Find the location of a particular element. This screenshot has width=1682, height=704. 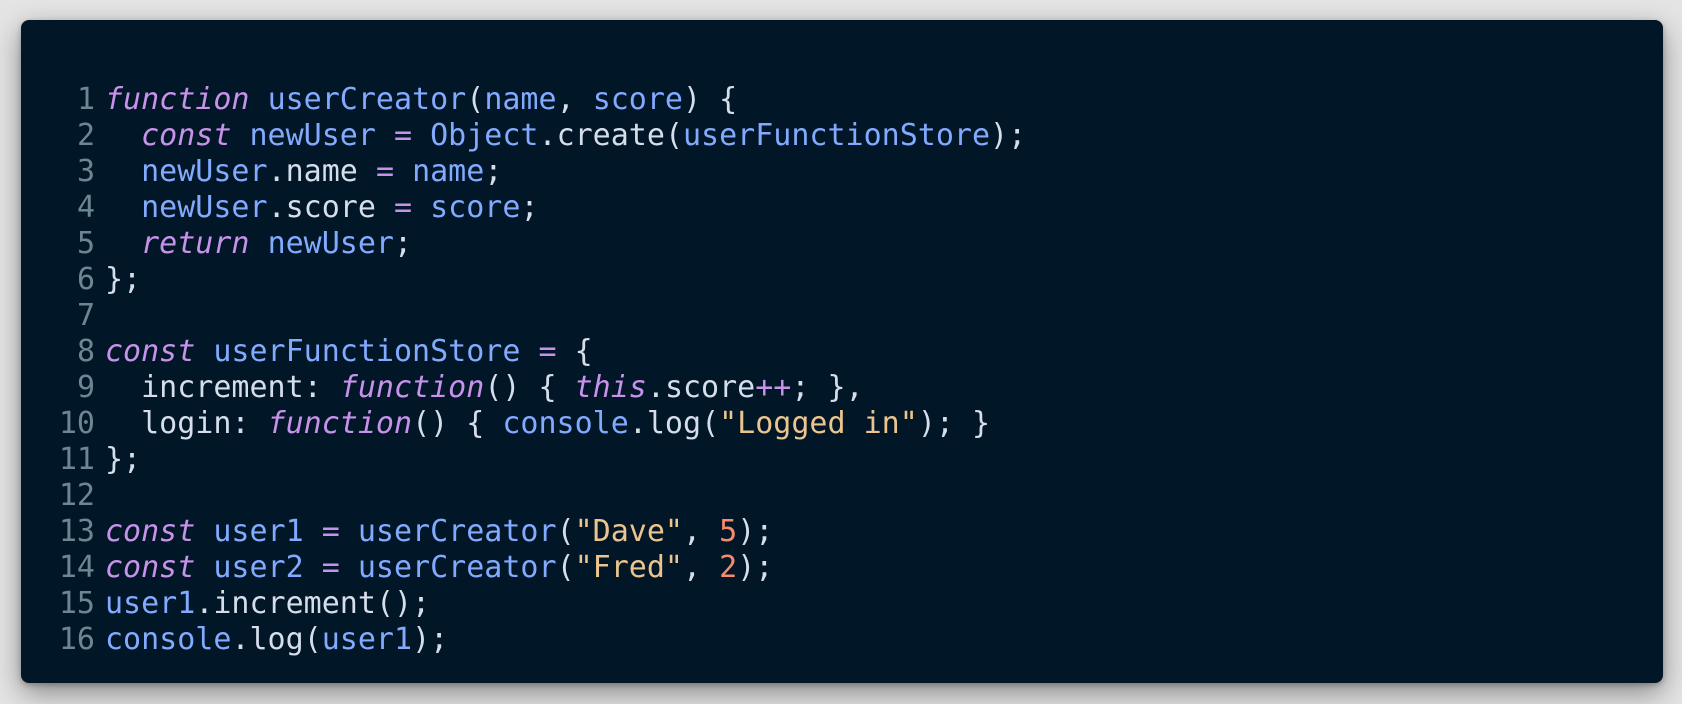

code-token: "Fred" is located at coordinates (628, 567).